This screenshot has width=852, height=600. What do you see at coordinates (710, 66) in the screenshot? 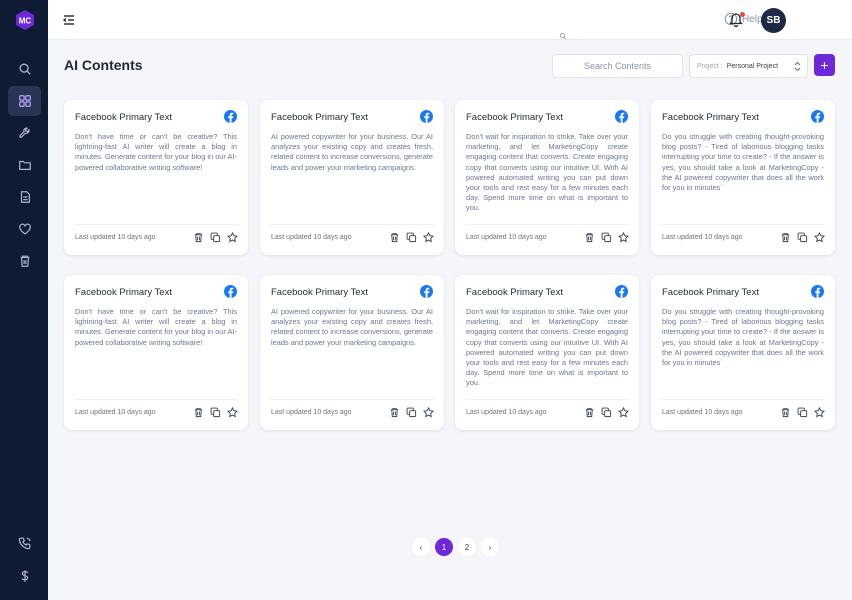
I see `project-label: Project :` at bounding box center [710, 66].